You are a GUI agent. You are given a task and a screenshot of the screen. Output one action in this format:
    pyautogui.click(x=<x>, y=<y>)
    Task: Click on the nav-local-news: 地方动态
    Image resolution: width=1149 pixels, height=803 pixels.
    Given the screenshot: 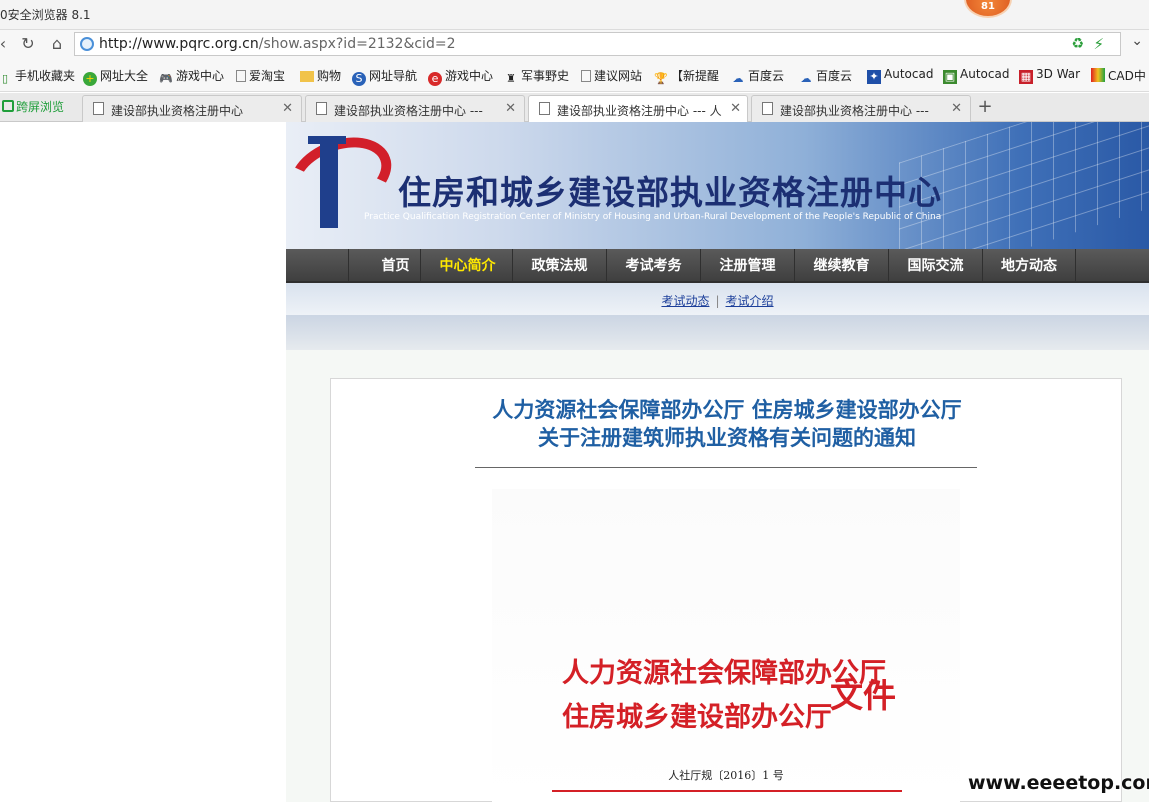 What is the action you would take?
    pyautogui.click(x=1029, y=266)
    